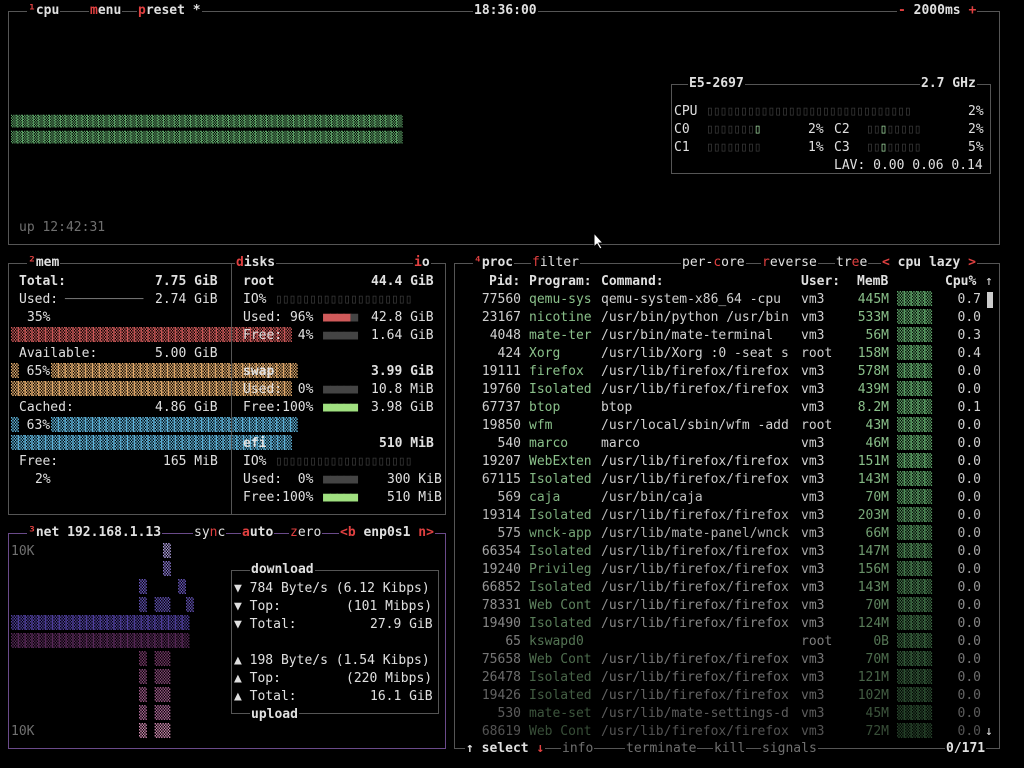 The height and width of the screenshot is (768, 1024). I want to click on col-user-header: User:, so click(820, 282).